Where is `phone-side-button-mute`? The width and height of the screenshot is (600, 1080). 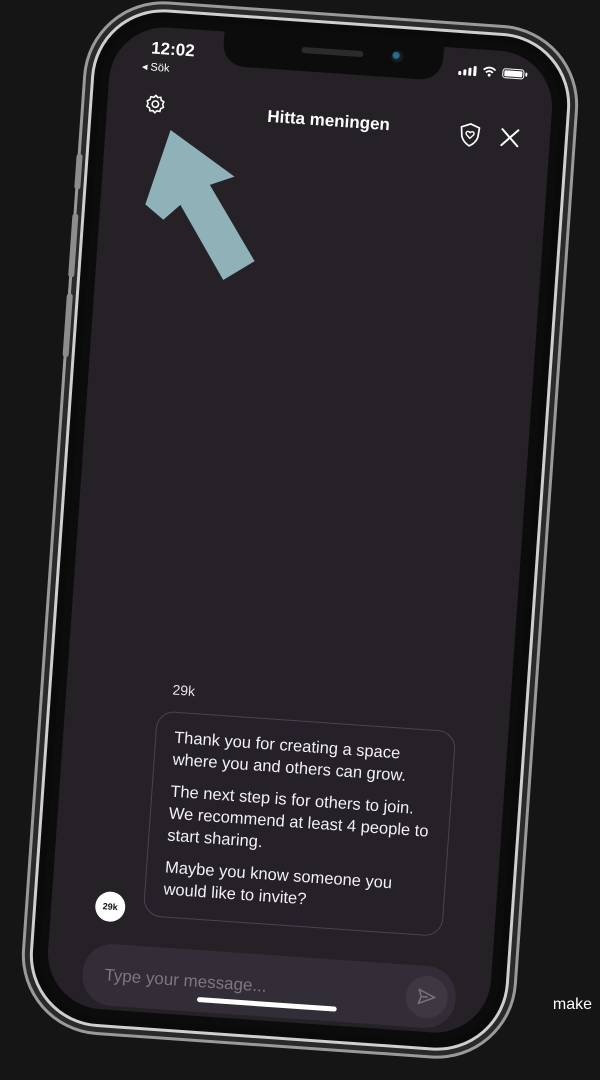 phone-side-button-mute is located at coordinates (78, 171).